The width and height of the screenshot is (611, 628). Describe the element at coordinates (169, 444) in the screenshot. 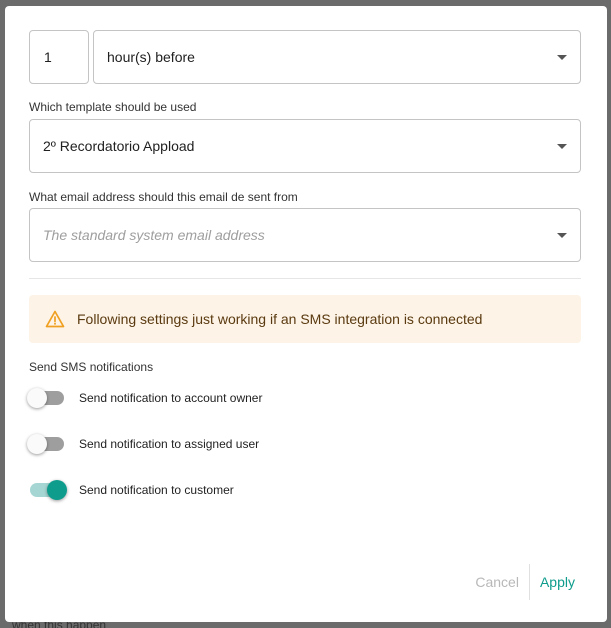

I see `toggle-label: Send notification to assigned user` at that location.